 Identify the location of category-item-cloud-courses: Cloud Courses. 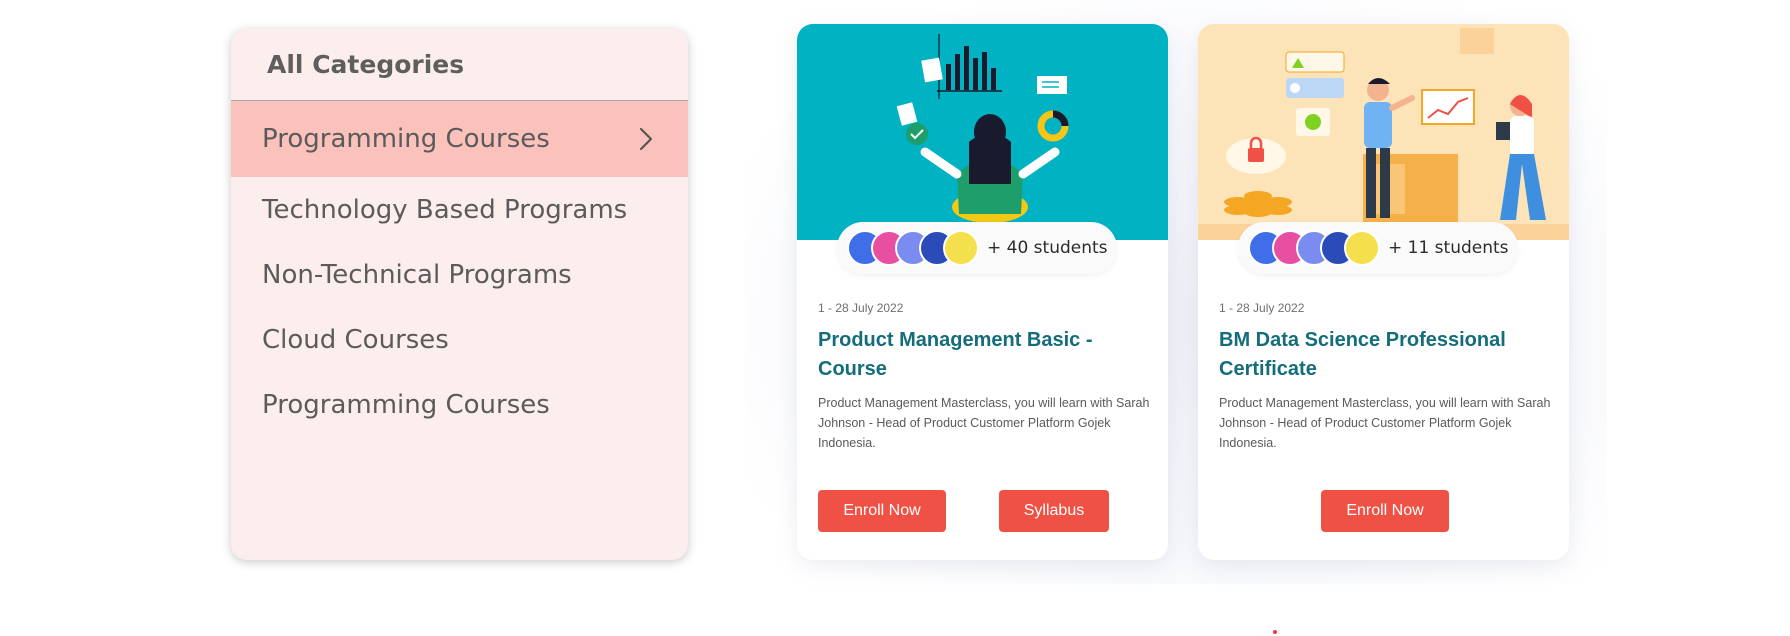
(459, 339).